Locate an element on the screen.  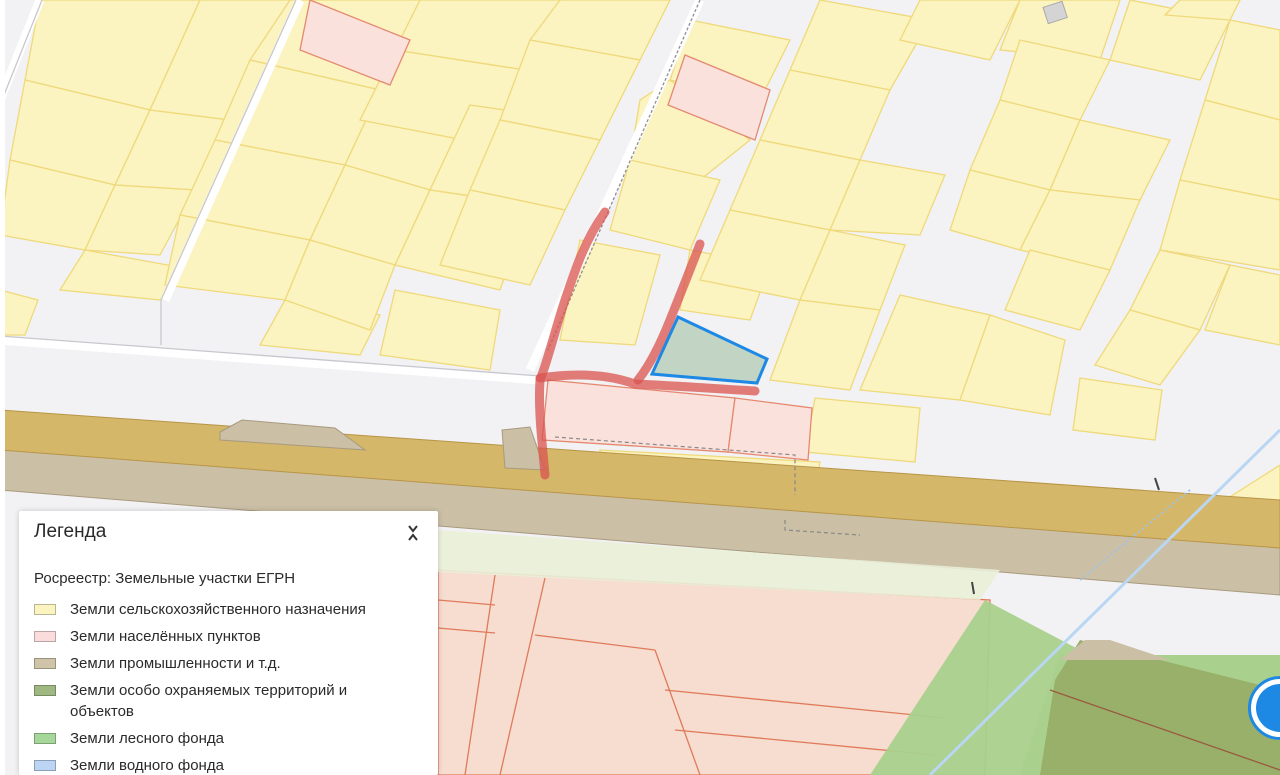
legend-item-industry: Земли промышленности и т.д. is located at coordinates (231, 663).